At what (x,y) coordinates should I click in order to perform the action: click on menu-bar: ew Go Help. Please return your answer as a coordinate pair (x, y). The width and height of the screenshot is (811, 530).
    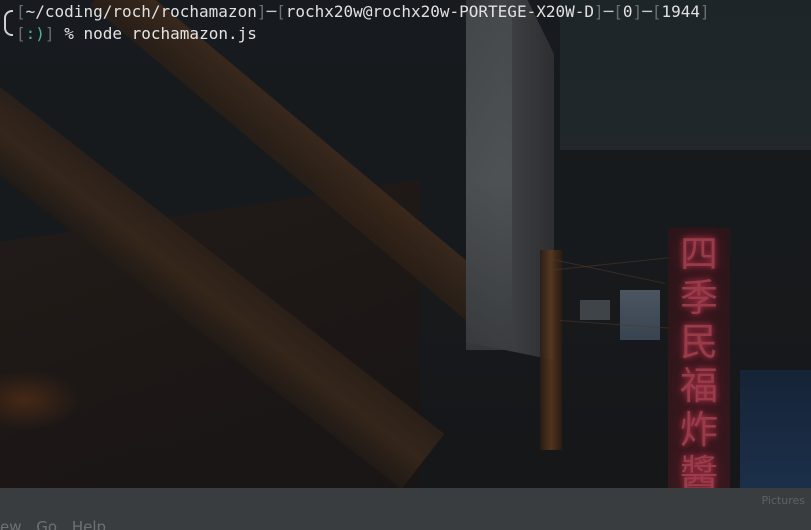
    Looking at the image, I should click on (58, 524).